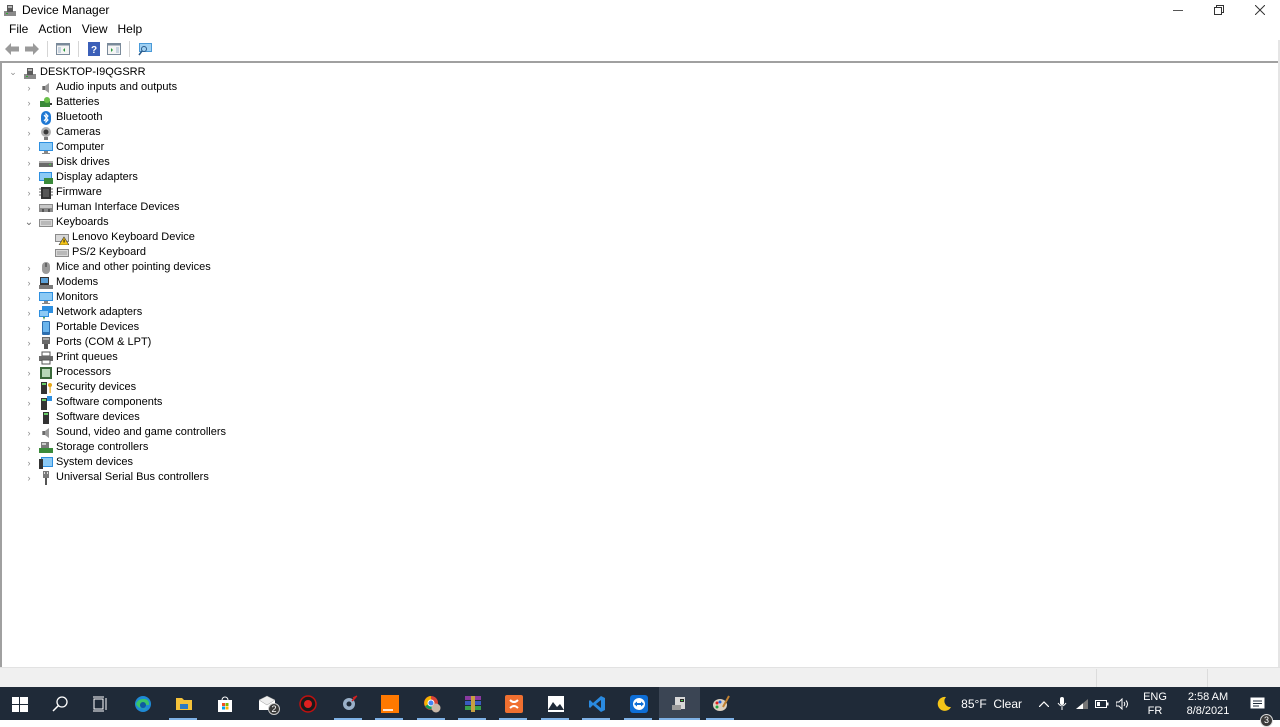 This screenshot has height=727, width=1280. What do you see at coordinates (1062, 703) in the screenshot?
I see `microphone-button` at bounding box center [1062, 703].